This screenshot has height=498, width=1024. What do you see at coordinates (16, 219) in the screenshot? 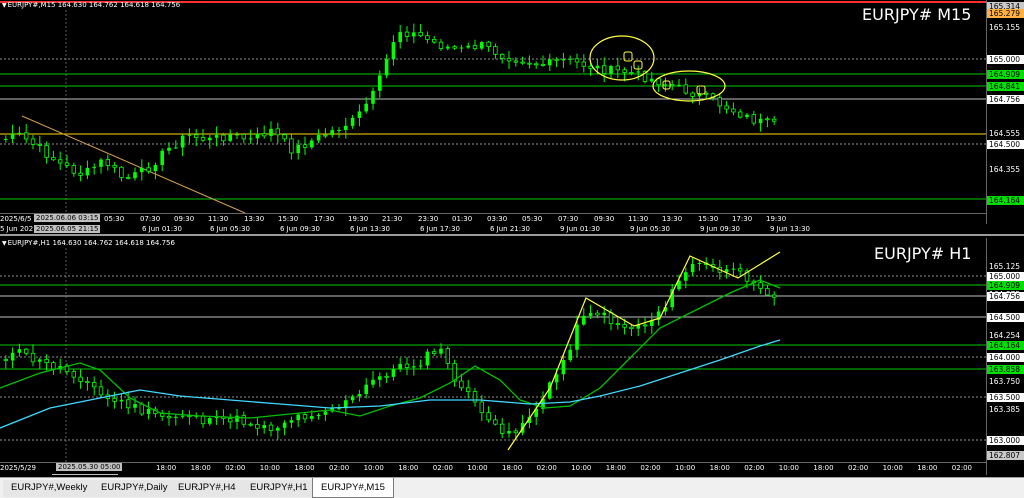
I see `time-tick-label: 2025/6/5` at bounding box center [16, 219].